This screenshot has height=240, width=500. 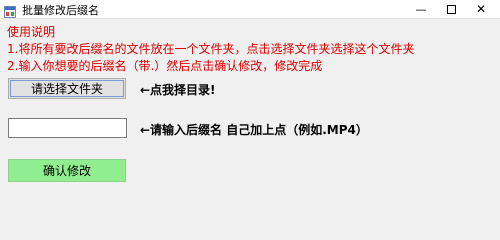 I want to click on minimize-button: —, so click(x=421, y=9).